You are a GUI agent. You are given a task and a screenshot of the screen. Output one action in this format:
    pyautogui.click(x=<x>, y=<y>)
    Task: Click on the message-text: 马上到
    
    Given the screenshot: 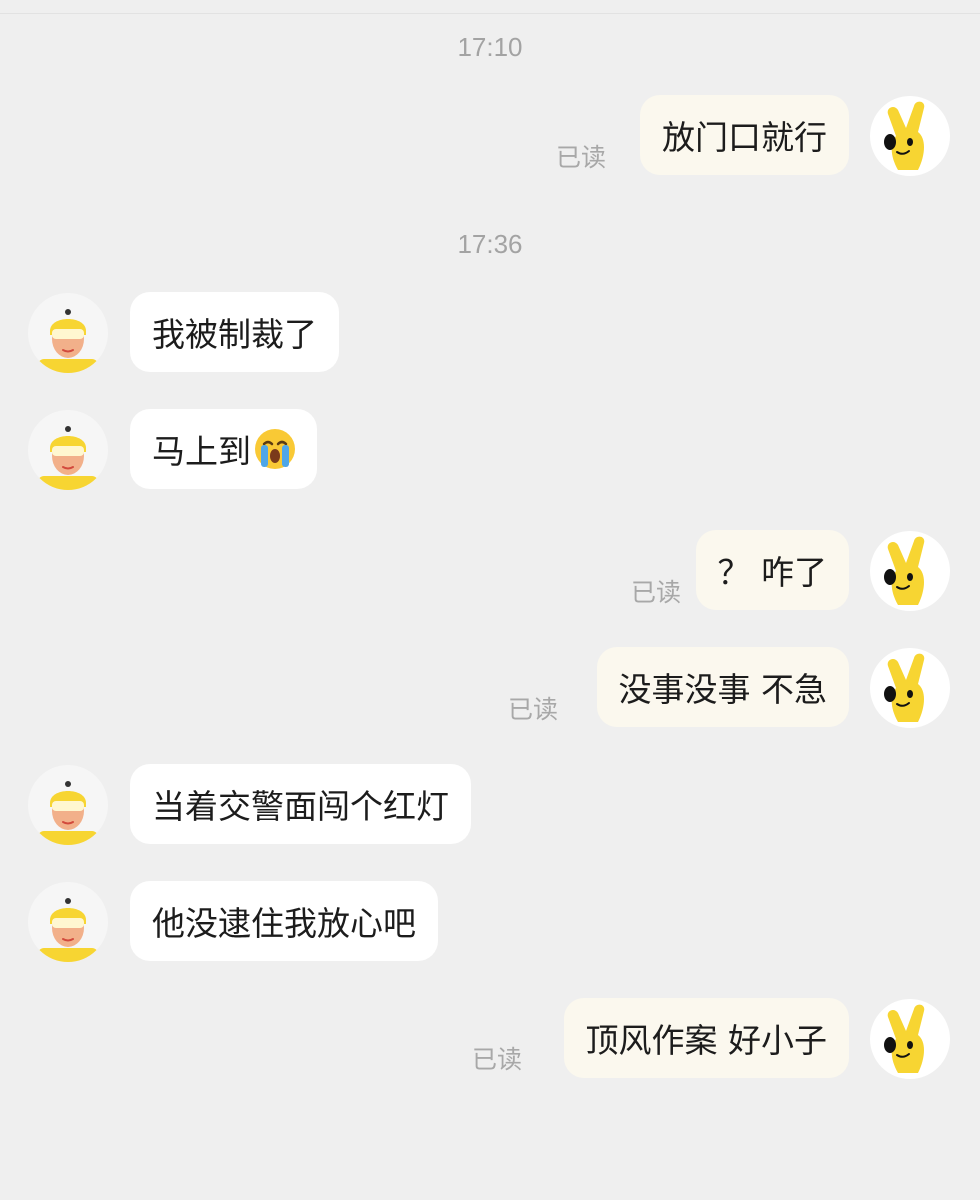 What is the action you would take?
    pyautogui.click(x=201, y=451)
    